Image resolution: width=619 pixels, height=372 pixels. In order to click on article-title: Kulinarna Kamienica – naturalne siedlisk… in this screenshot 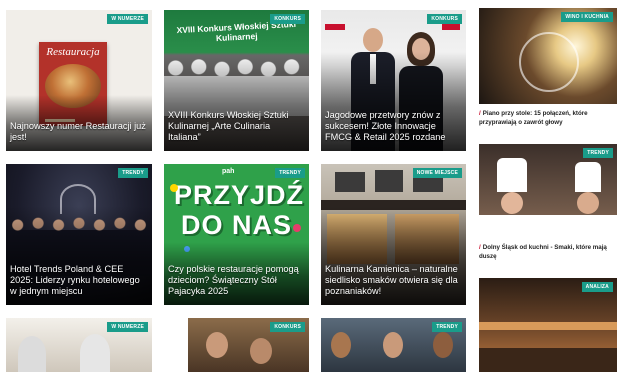, I will do `click(393, 280)`.